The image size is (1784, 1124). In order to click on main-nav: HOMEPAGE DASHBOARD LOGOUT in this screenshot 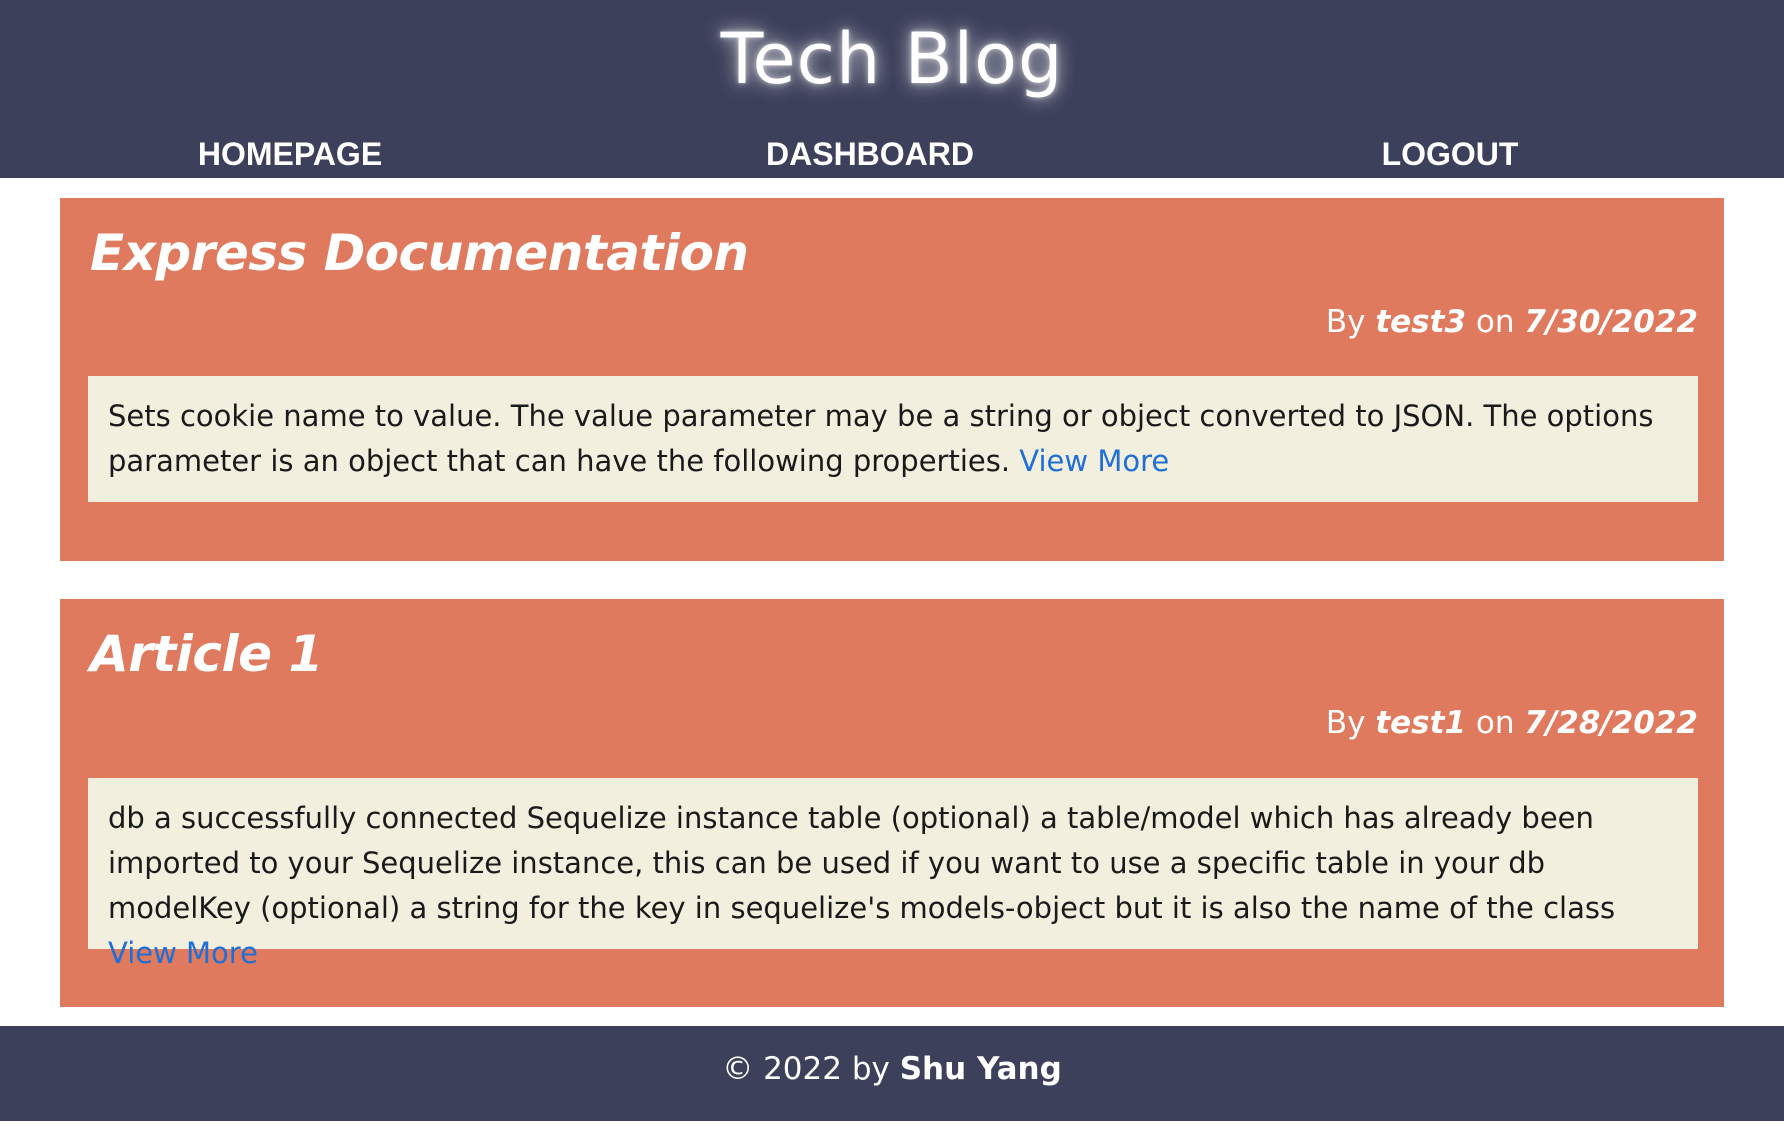, I will do `click(892, 154)`.